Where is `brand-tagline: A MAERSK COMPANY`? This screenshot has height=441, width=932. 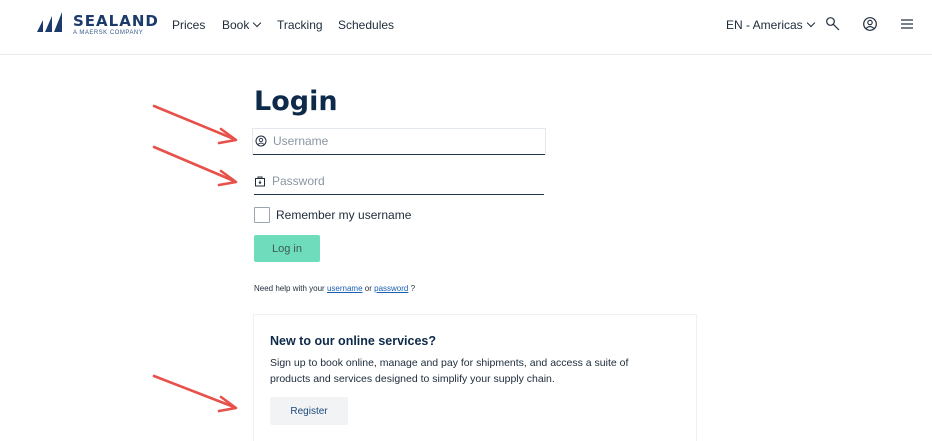
brand-tagline: A MAERSK COMPANY is located at coordinates (108, 33).